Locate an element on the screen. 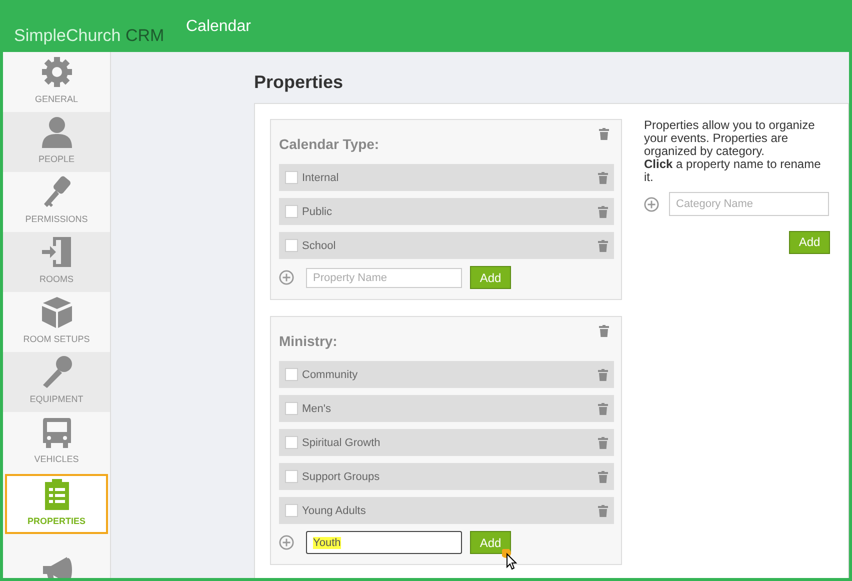  property-name: Community is located at coordinates (448, 374).